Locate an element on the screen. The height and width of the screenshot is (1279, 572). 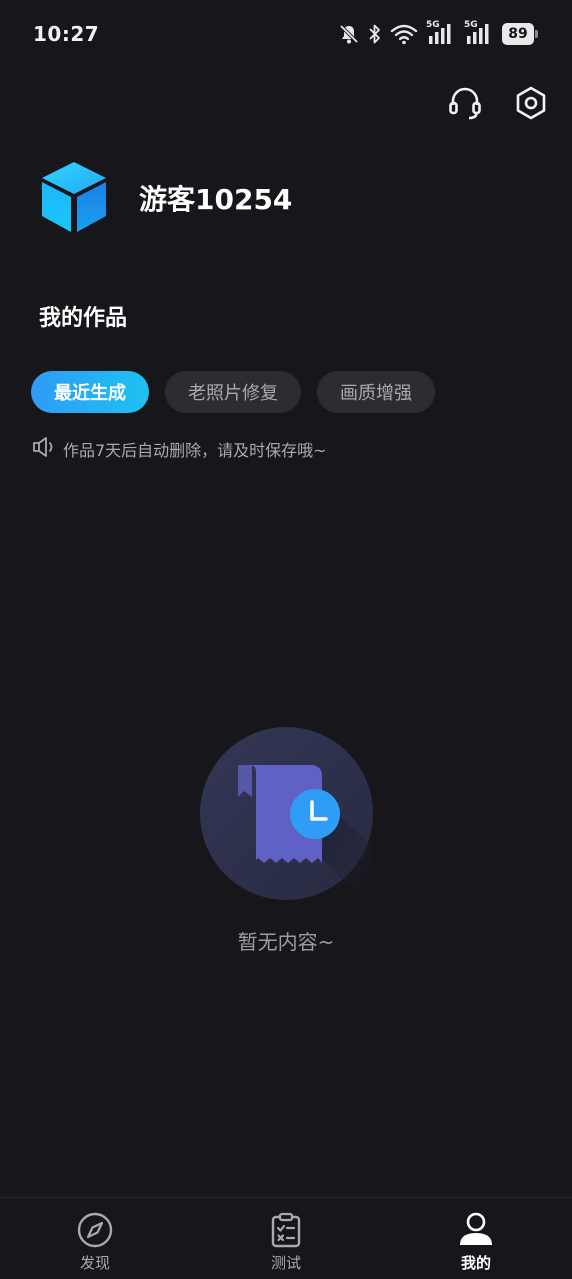
empty-state-illustration is located at coordinates (286, 814).